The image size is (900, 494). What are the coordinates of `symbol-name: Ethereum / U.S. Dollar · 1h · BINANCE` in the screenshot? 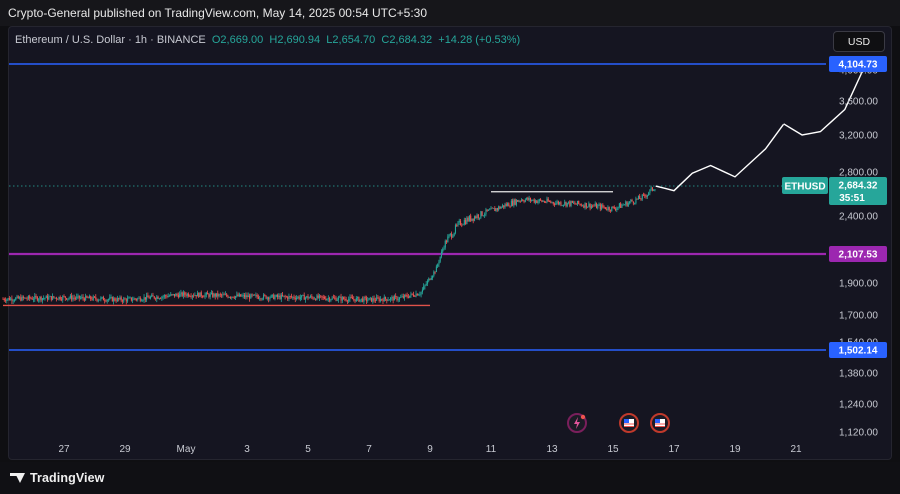 It's located at (110, 40).